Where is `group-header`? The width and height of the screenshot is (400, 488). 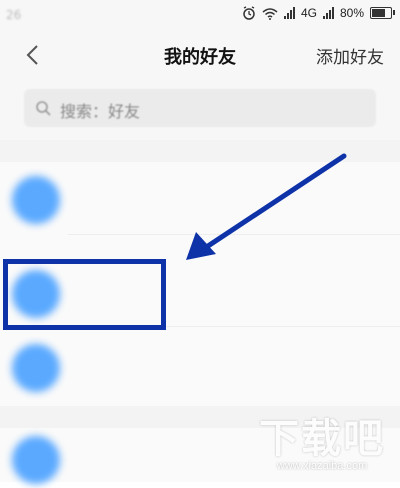 group-header is located at coordinates (200, 151).